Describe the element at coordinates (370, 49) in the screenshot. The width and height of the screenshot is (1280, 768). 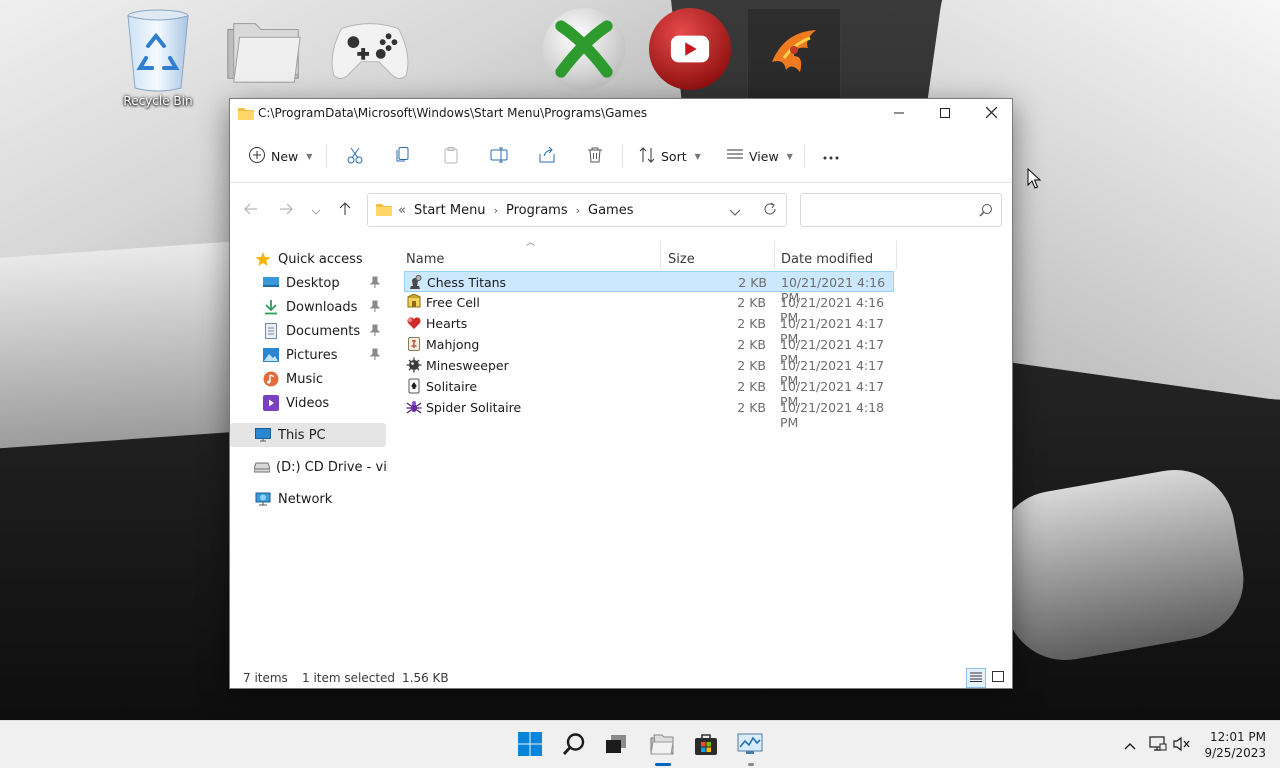
I see `xbox-controller-icon` at that location.